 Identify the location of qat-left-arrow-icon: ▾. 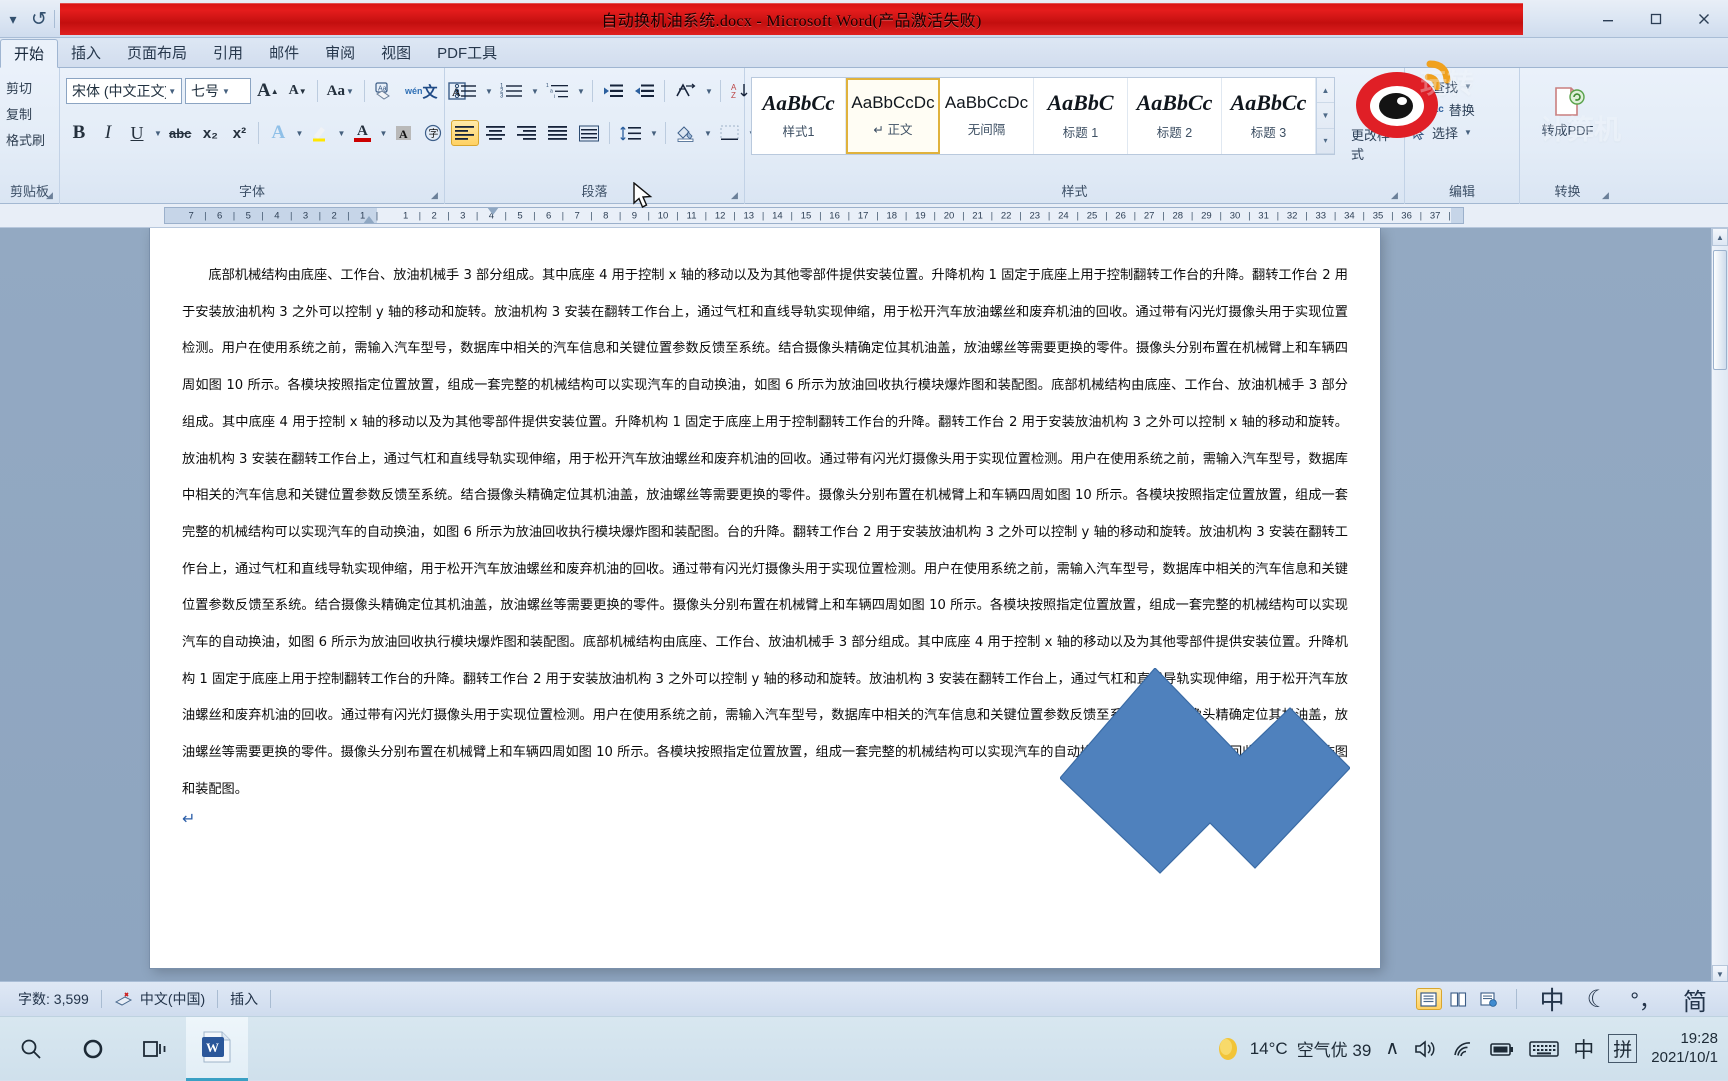
(13, 19).